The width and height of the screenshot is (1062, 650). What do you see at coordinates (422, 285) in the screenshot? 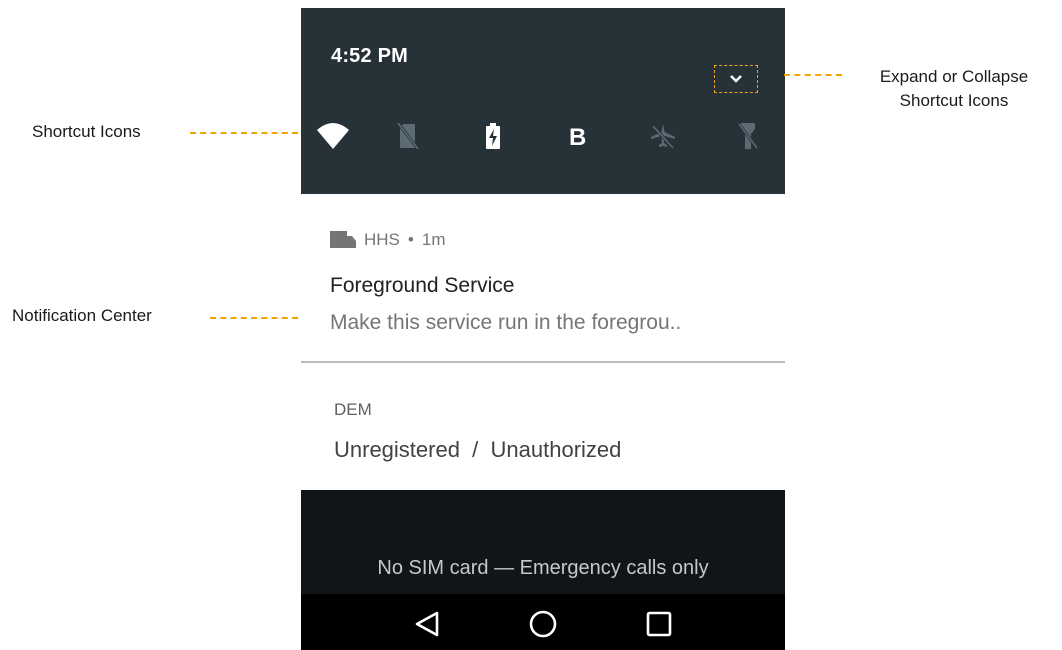
I see `notification-title: Foreground Service` at bounding box center [422, 285].